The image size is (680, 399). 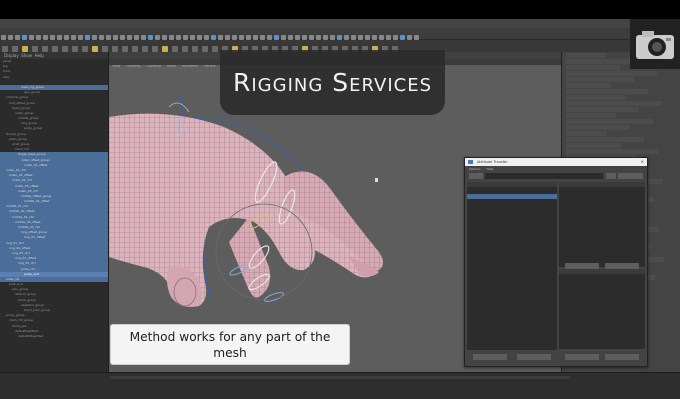 What do you see at coordinates (602, 309) in the screenshot?
I see `dialog-options-list` at bounding box center [602, 309].